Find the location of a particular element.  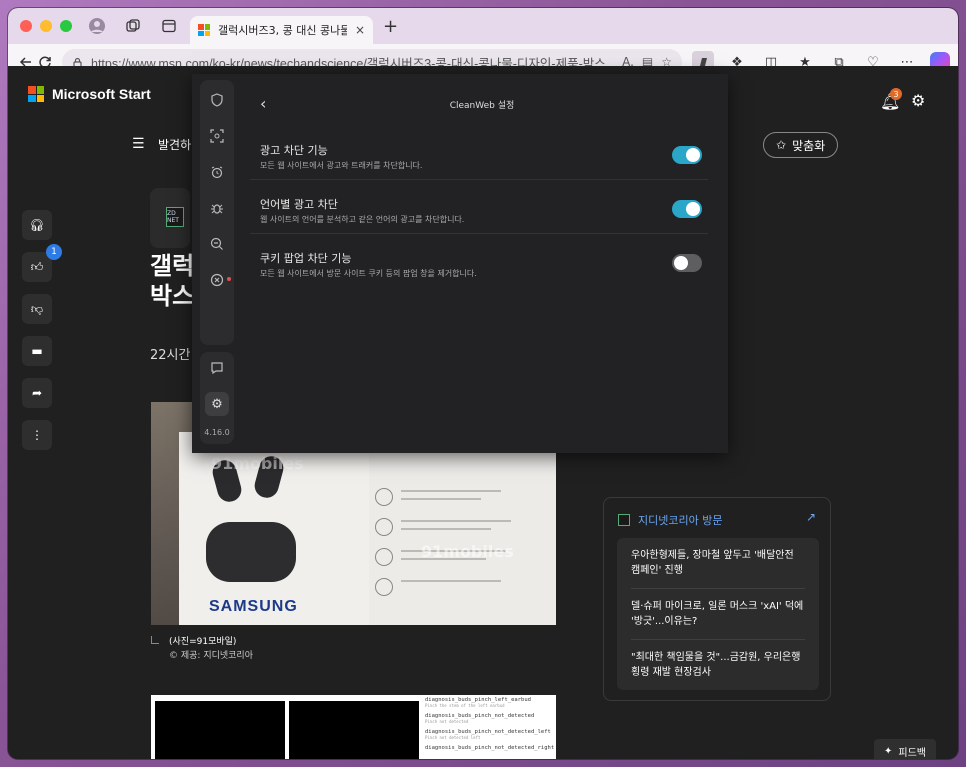

share-button: ➦ is located at coordinates (37, 393).